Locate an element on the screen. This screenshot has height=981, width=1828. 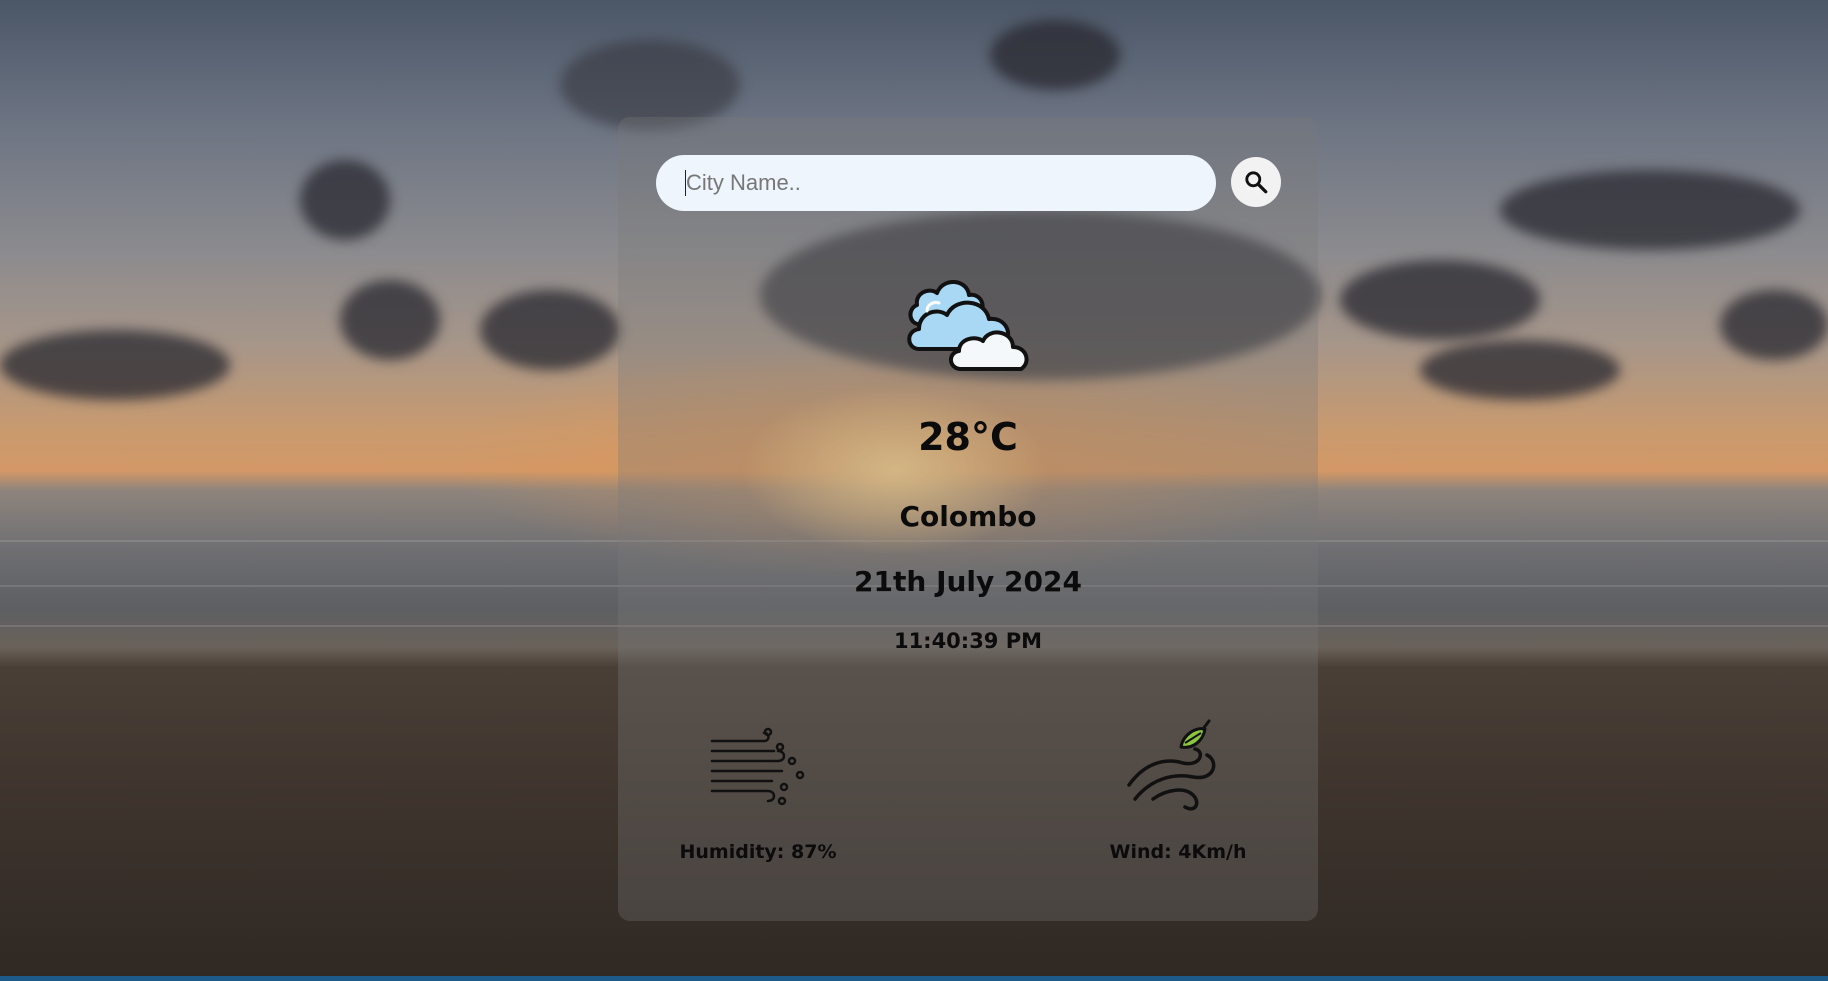
search-icon is located at coordinates (1256, 182).